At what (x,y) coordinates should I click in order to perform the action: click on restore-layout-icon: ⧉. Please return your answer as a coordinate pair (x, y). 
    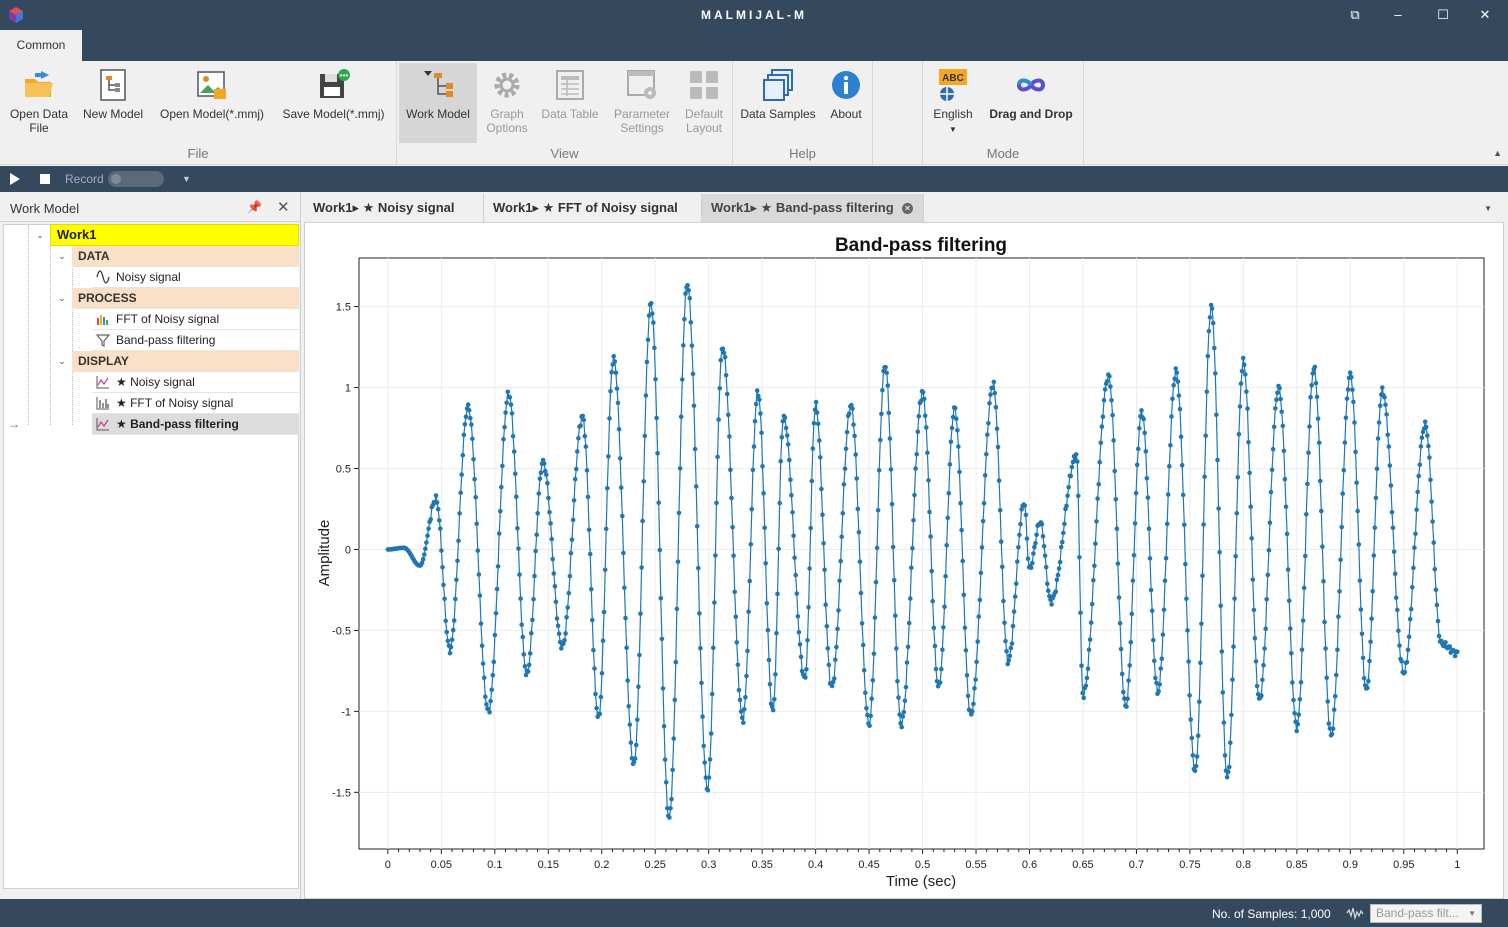
    Looking at the image, I should click on (1355, 15).